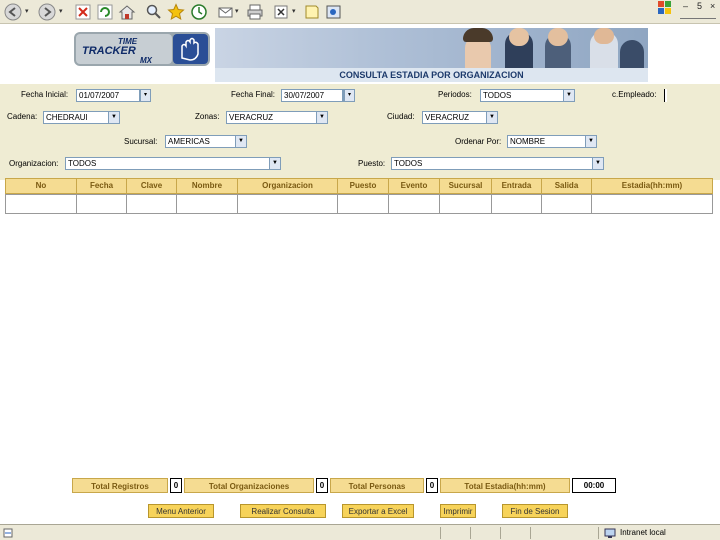  What do you see at coordinates (567, 186) in the screenshot?
I see `column-header: Salida` at bounding box center [567, 186].